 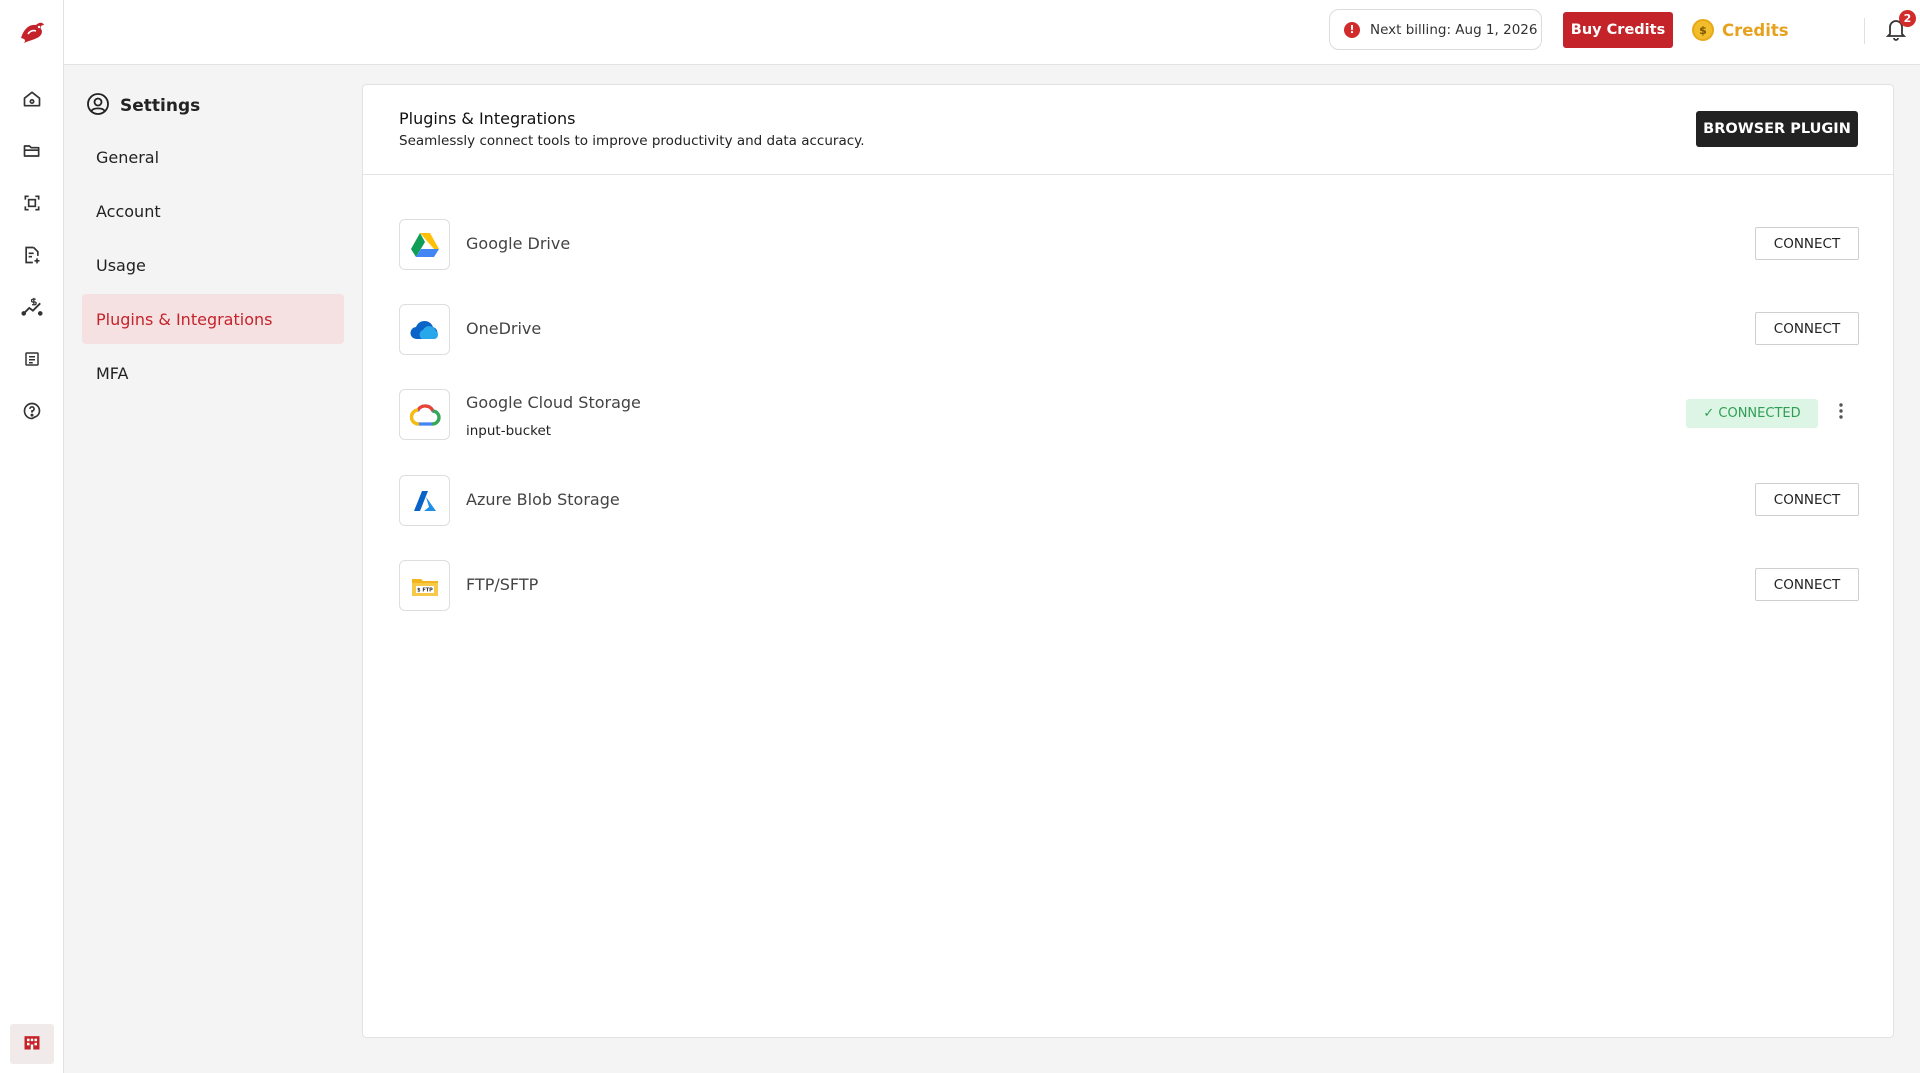 What do you see at coordinates (424, 329) in the screenshot?
I see `onedrive-logo-icon` at bounding box center [424, 329].